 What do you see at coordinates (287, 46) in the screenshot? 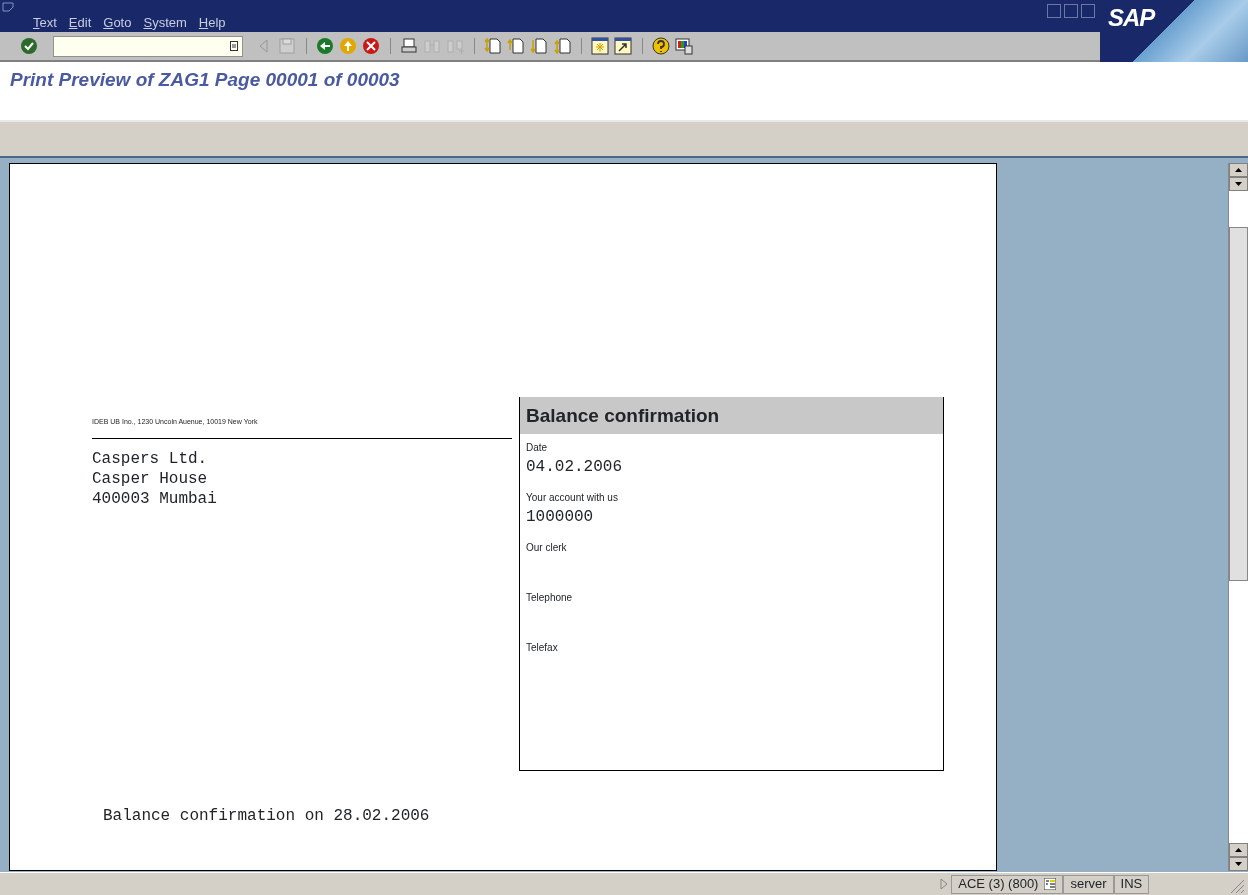
I see `floppy-icon` at bounding box center [287, 46].